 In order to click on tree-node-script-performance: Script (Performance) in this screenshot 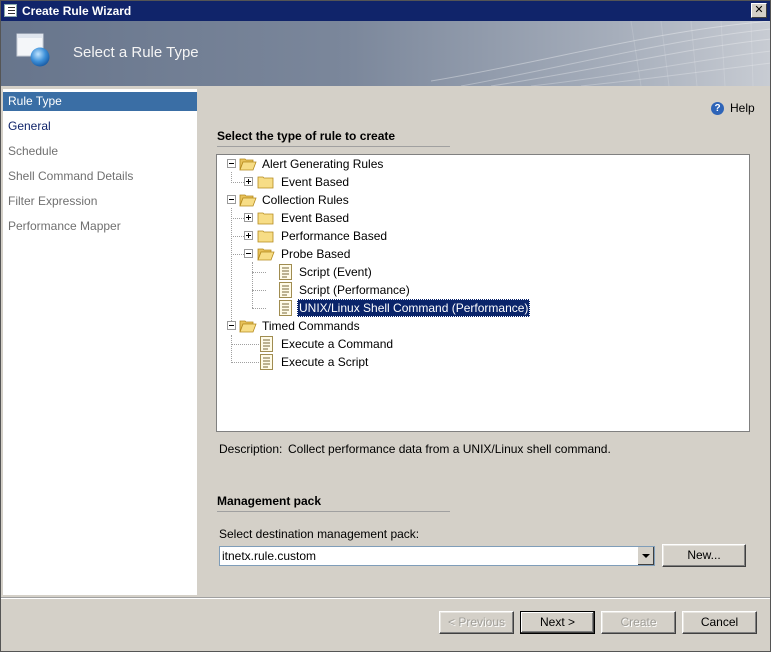, I will do `click(482, 290)`.